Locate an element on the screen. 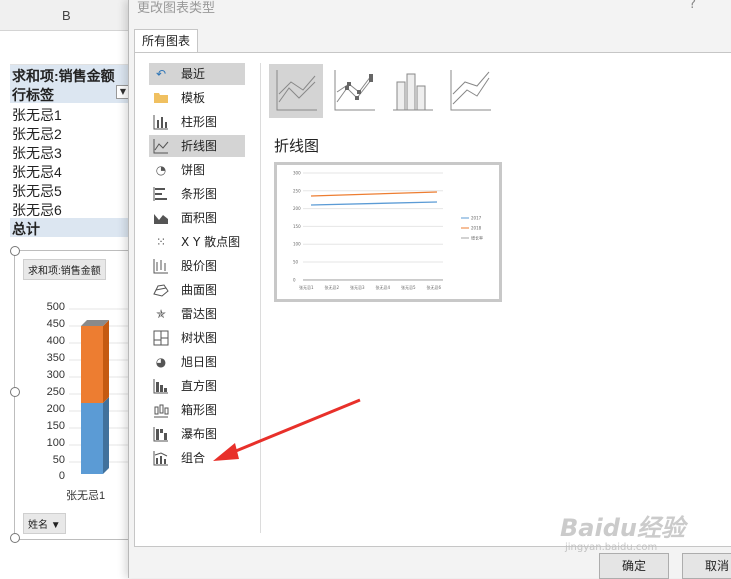  watermark-url: jingyan.baidu.com is located at coordinates (611, 547).